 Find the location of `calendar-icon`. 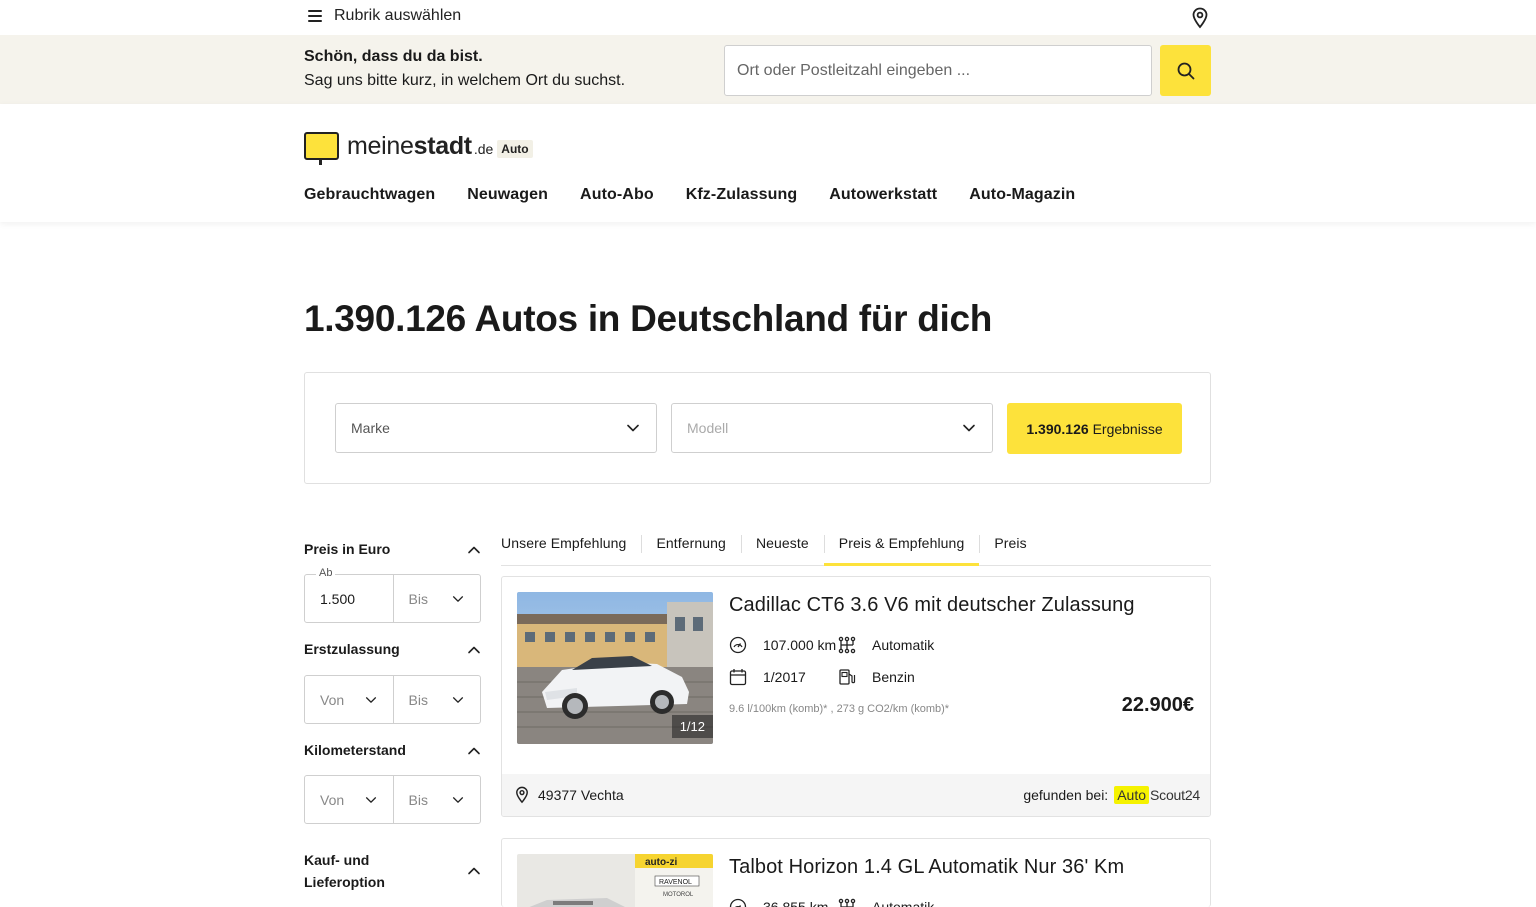

calendar-icon is located at coordinates (738, 677).